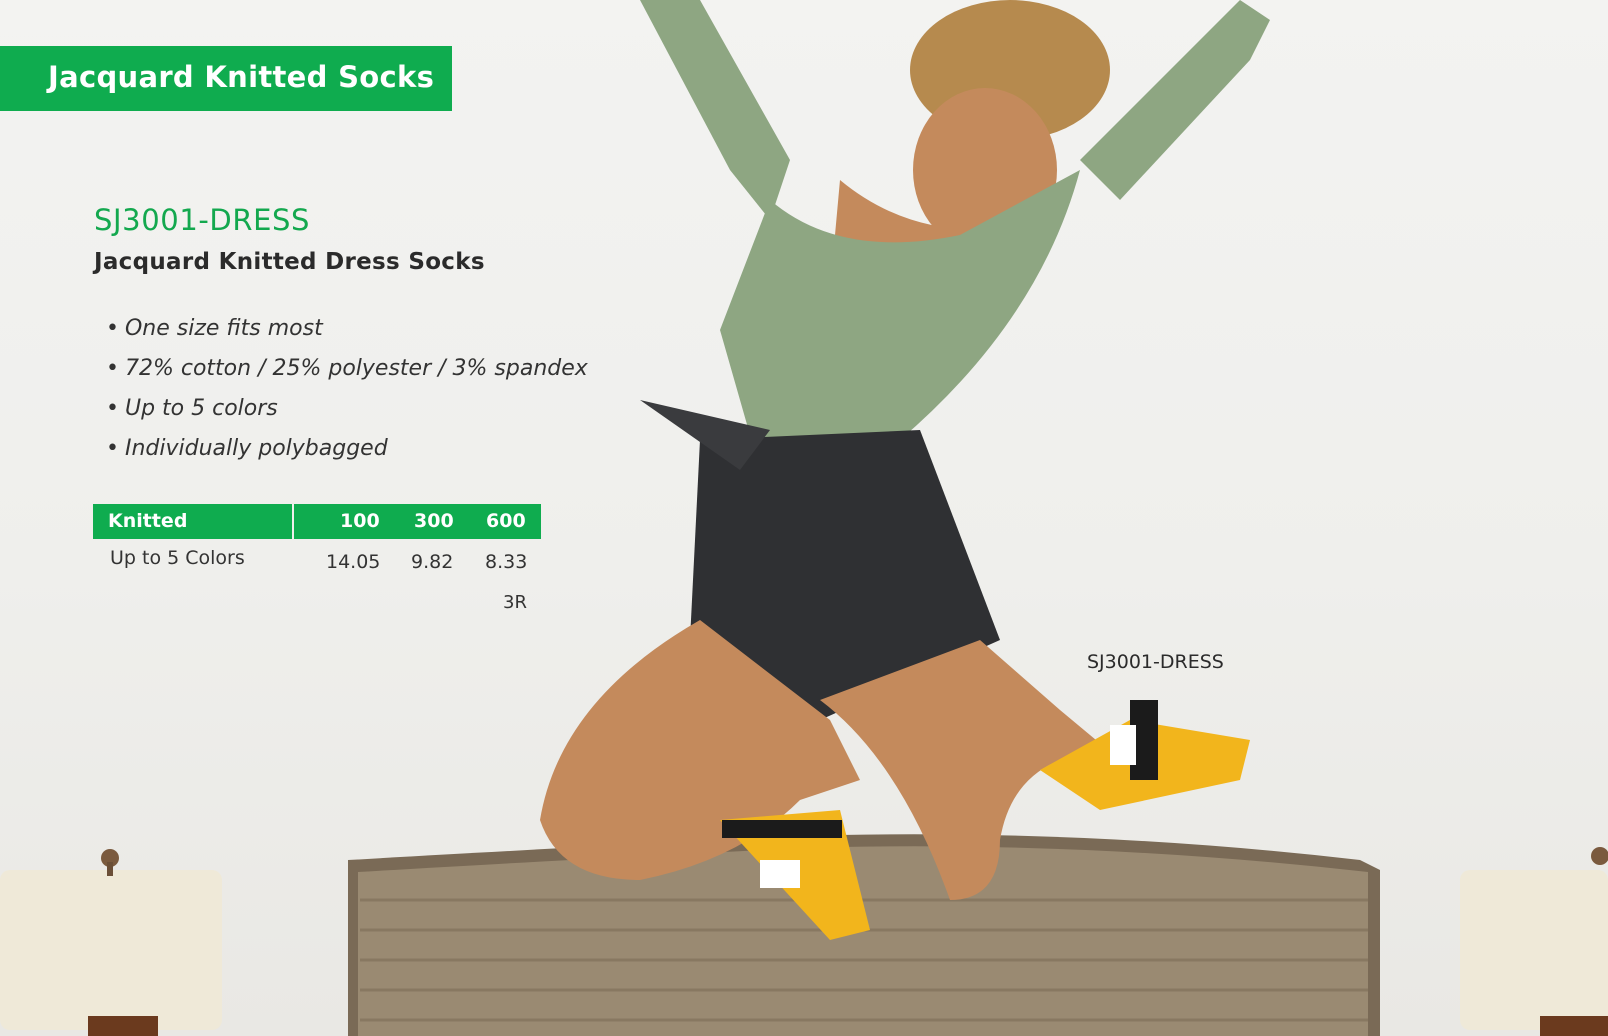  I want to click on table-header-label-cell: Knitted, so click(192, 521).